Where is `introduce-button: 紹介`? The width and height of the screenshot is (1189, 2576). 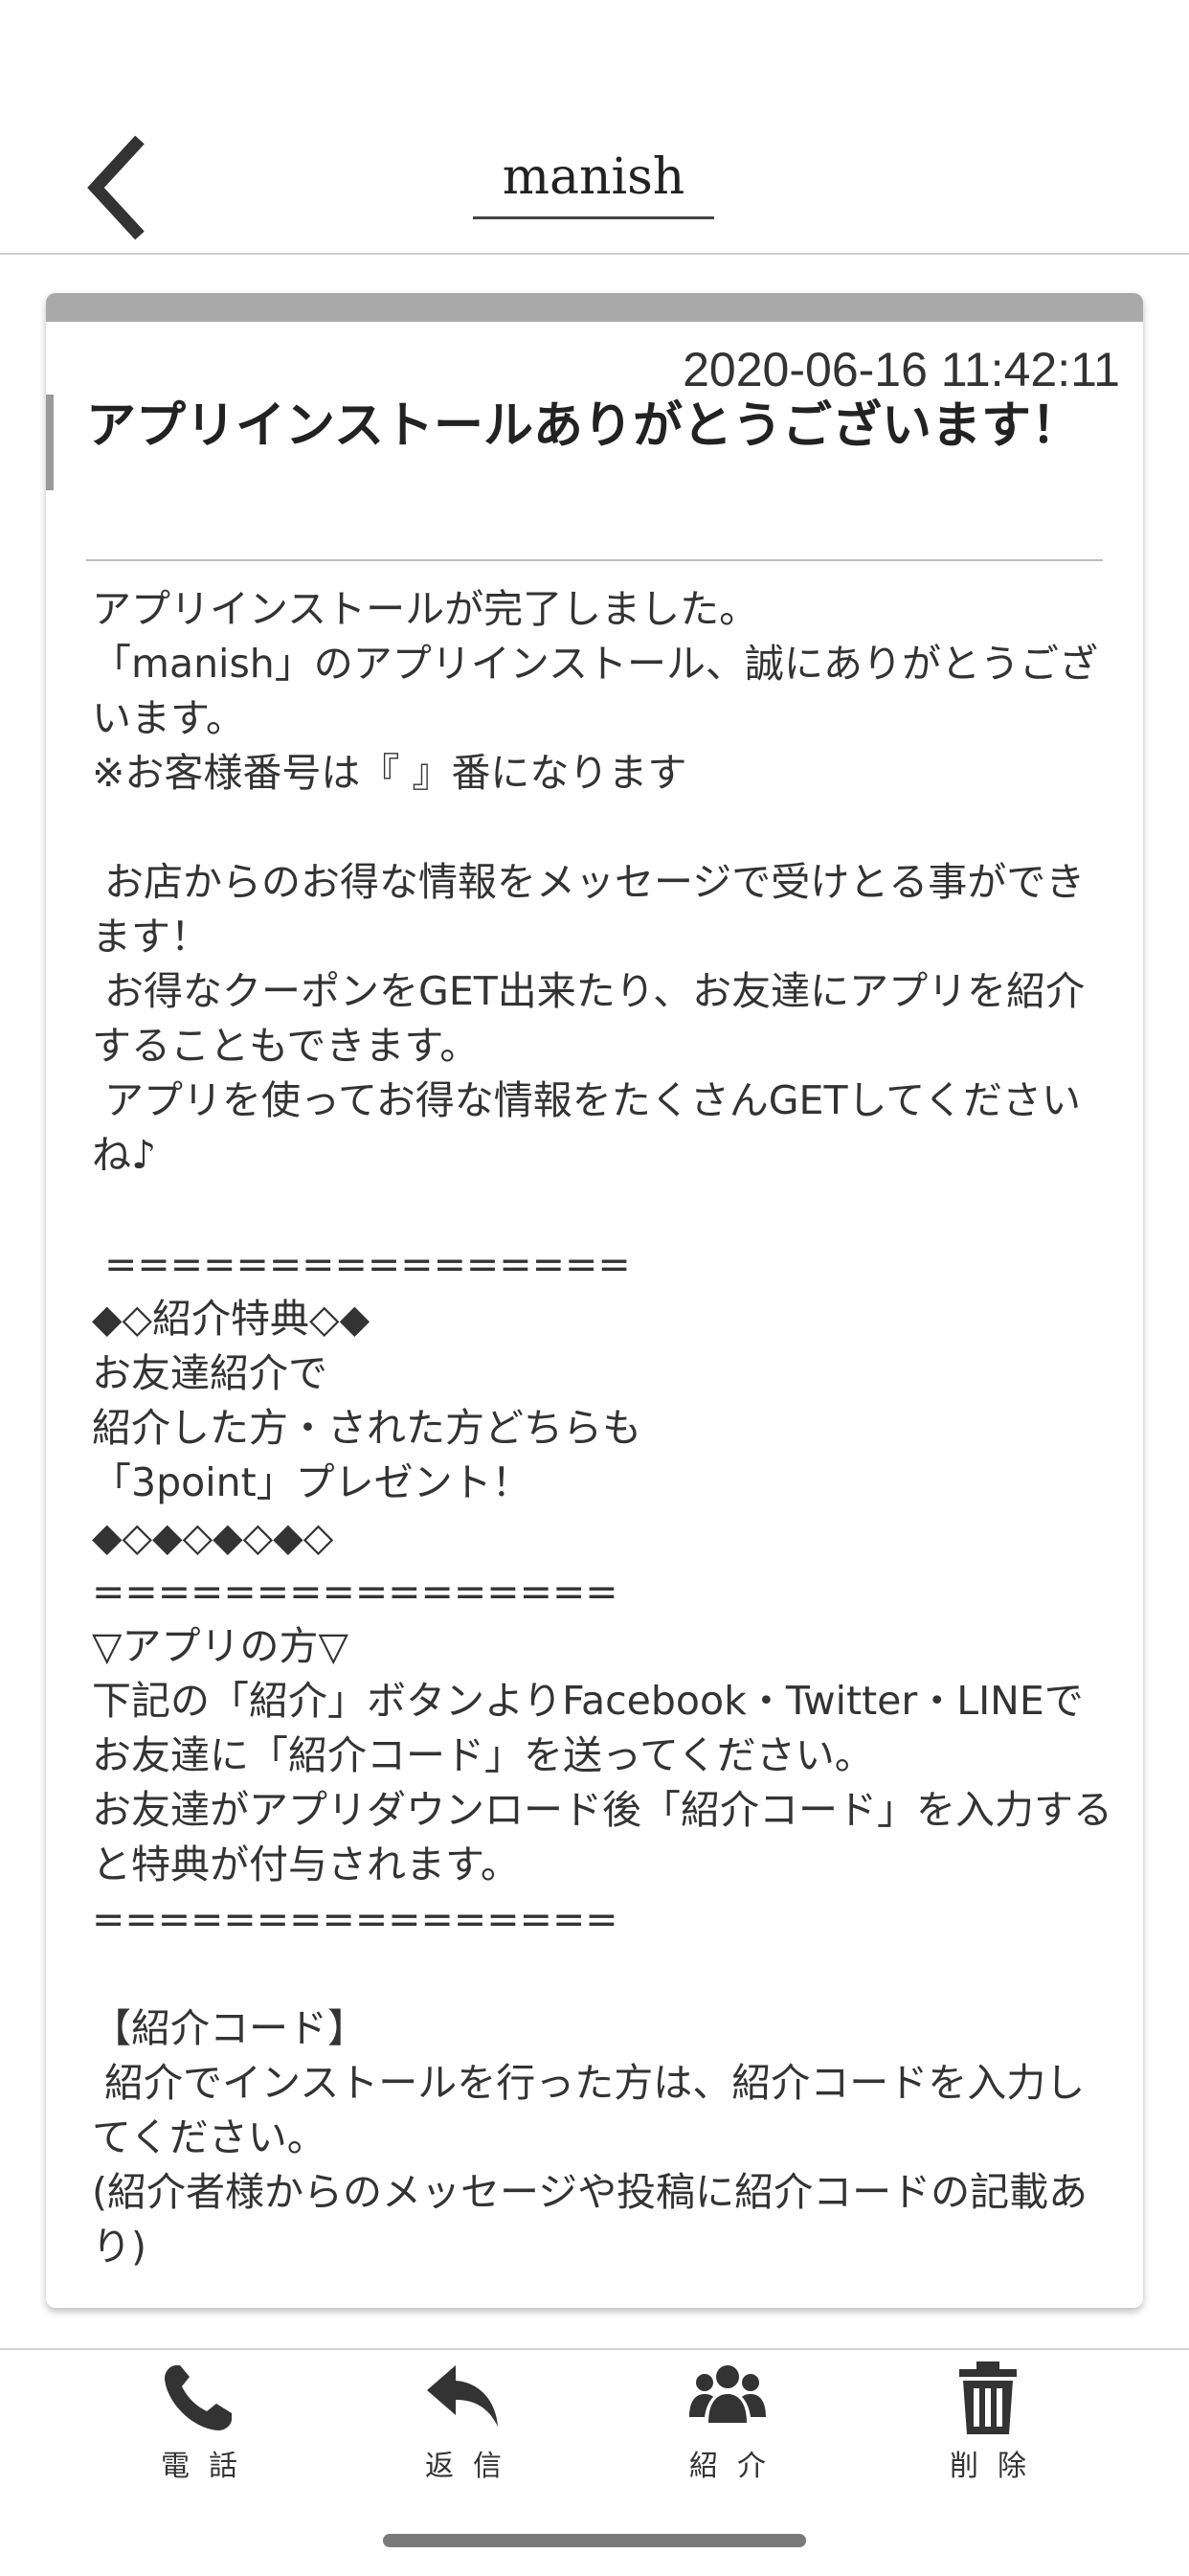 introduce-button: 紹介 is located at coordinates (727, 2431).